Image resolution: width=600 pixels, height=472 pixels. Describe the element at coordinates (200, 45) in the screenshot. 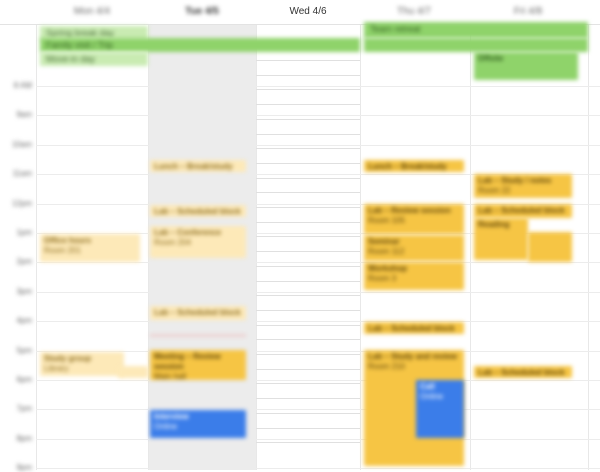

I see `allday-event: Family visit / Trip` at that location.